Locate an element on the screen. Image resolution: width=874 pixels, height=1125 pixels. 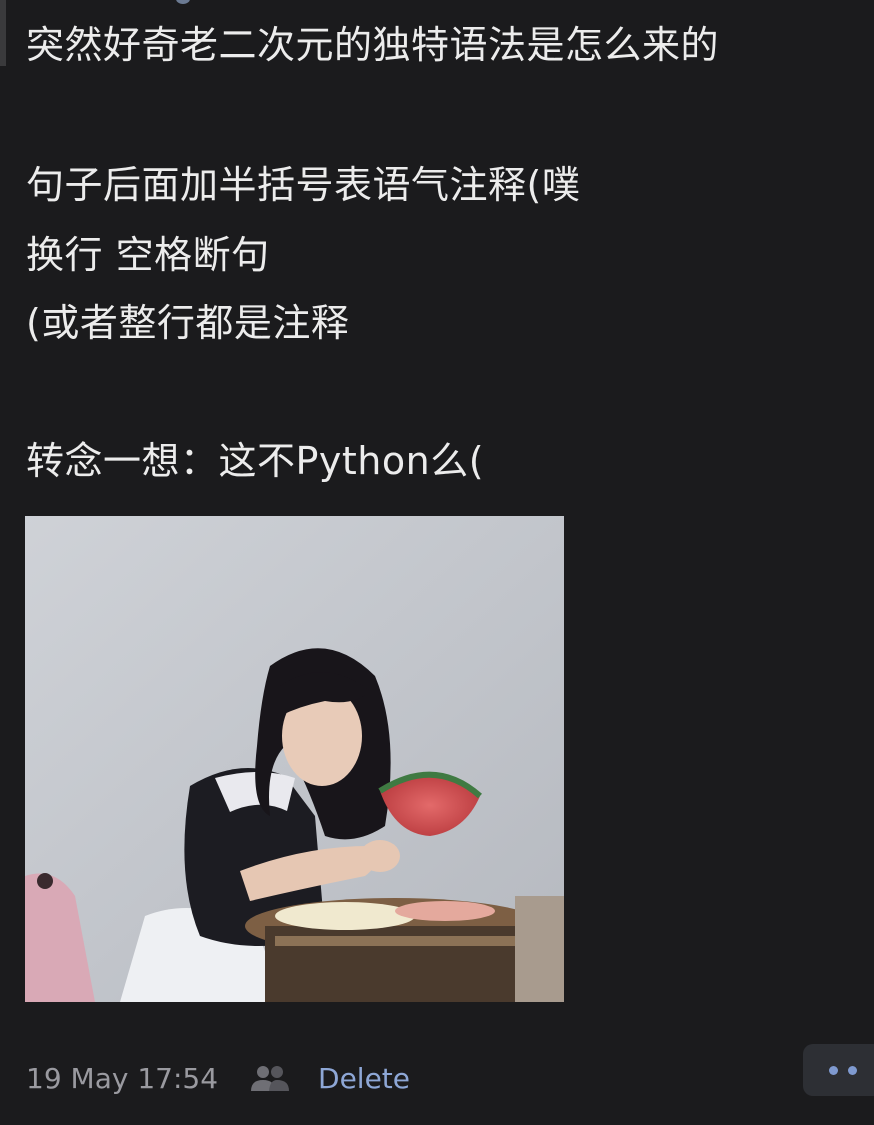
delete-button: Delete is located at coordinates (364, 1078).